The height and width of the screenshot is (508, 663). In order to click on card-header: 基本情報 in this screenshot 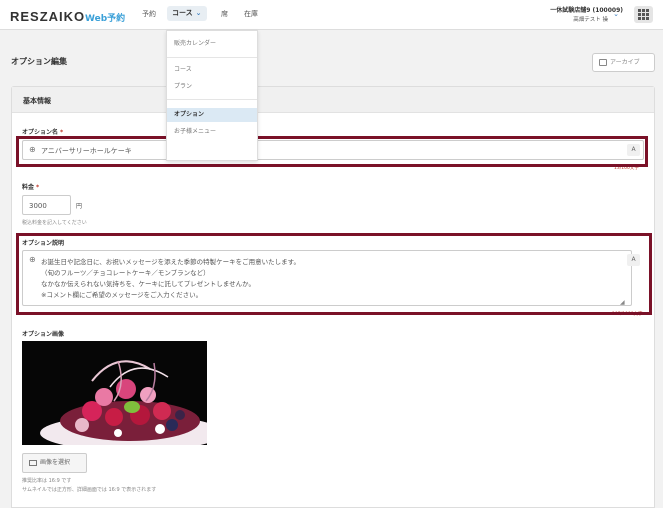, I will do `click(333, 100)`.